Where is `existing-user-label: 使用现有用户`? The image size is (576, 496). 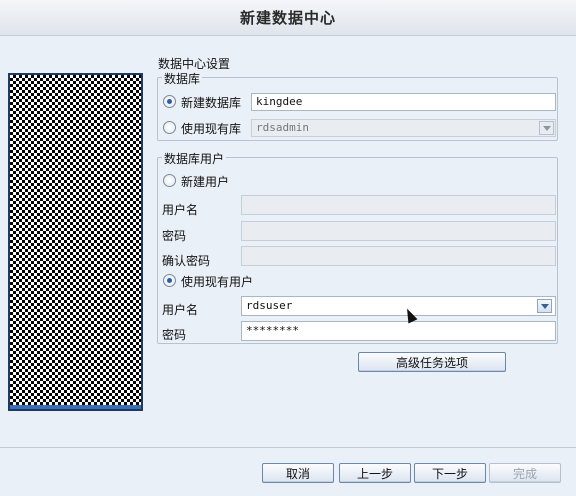
existing-user-label: 使用现有用户 is located at coordinates (217, 281).